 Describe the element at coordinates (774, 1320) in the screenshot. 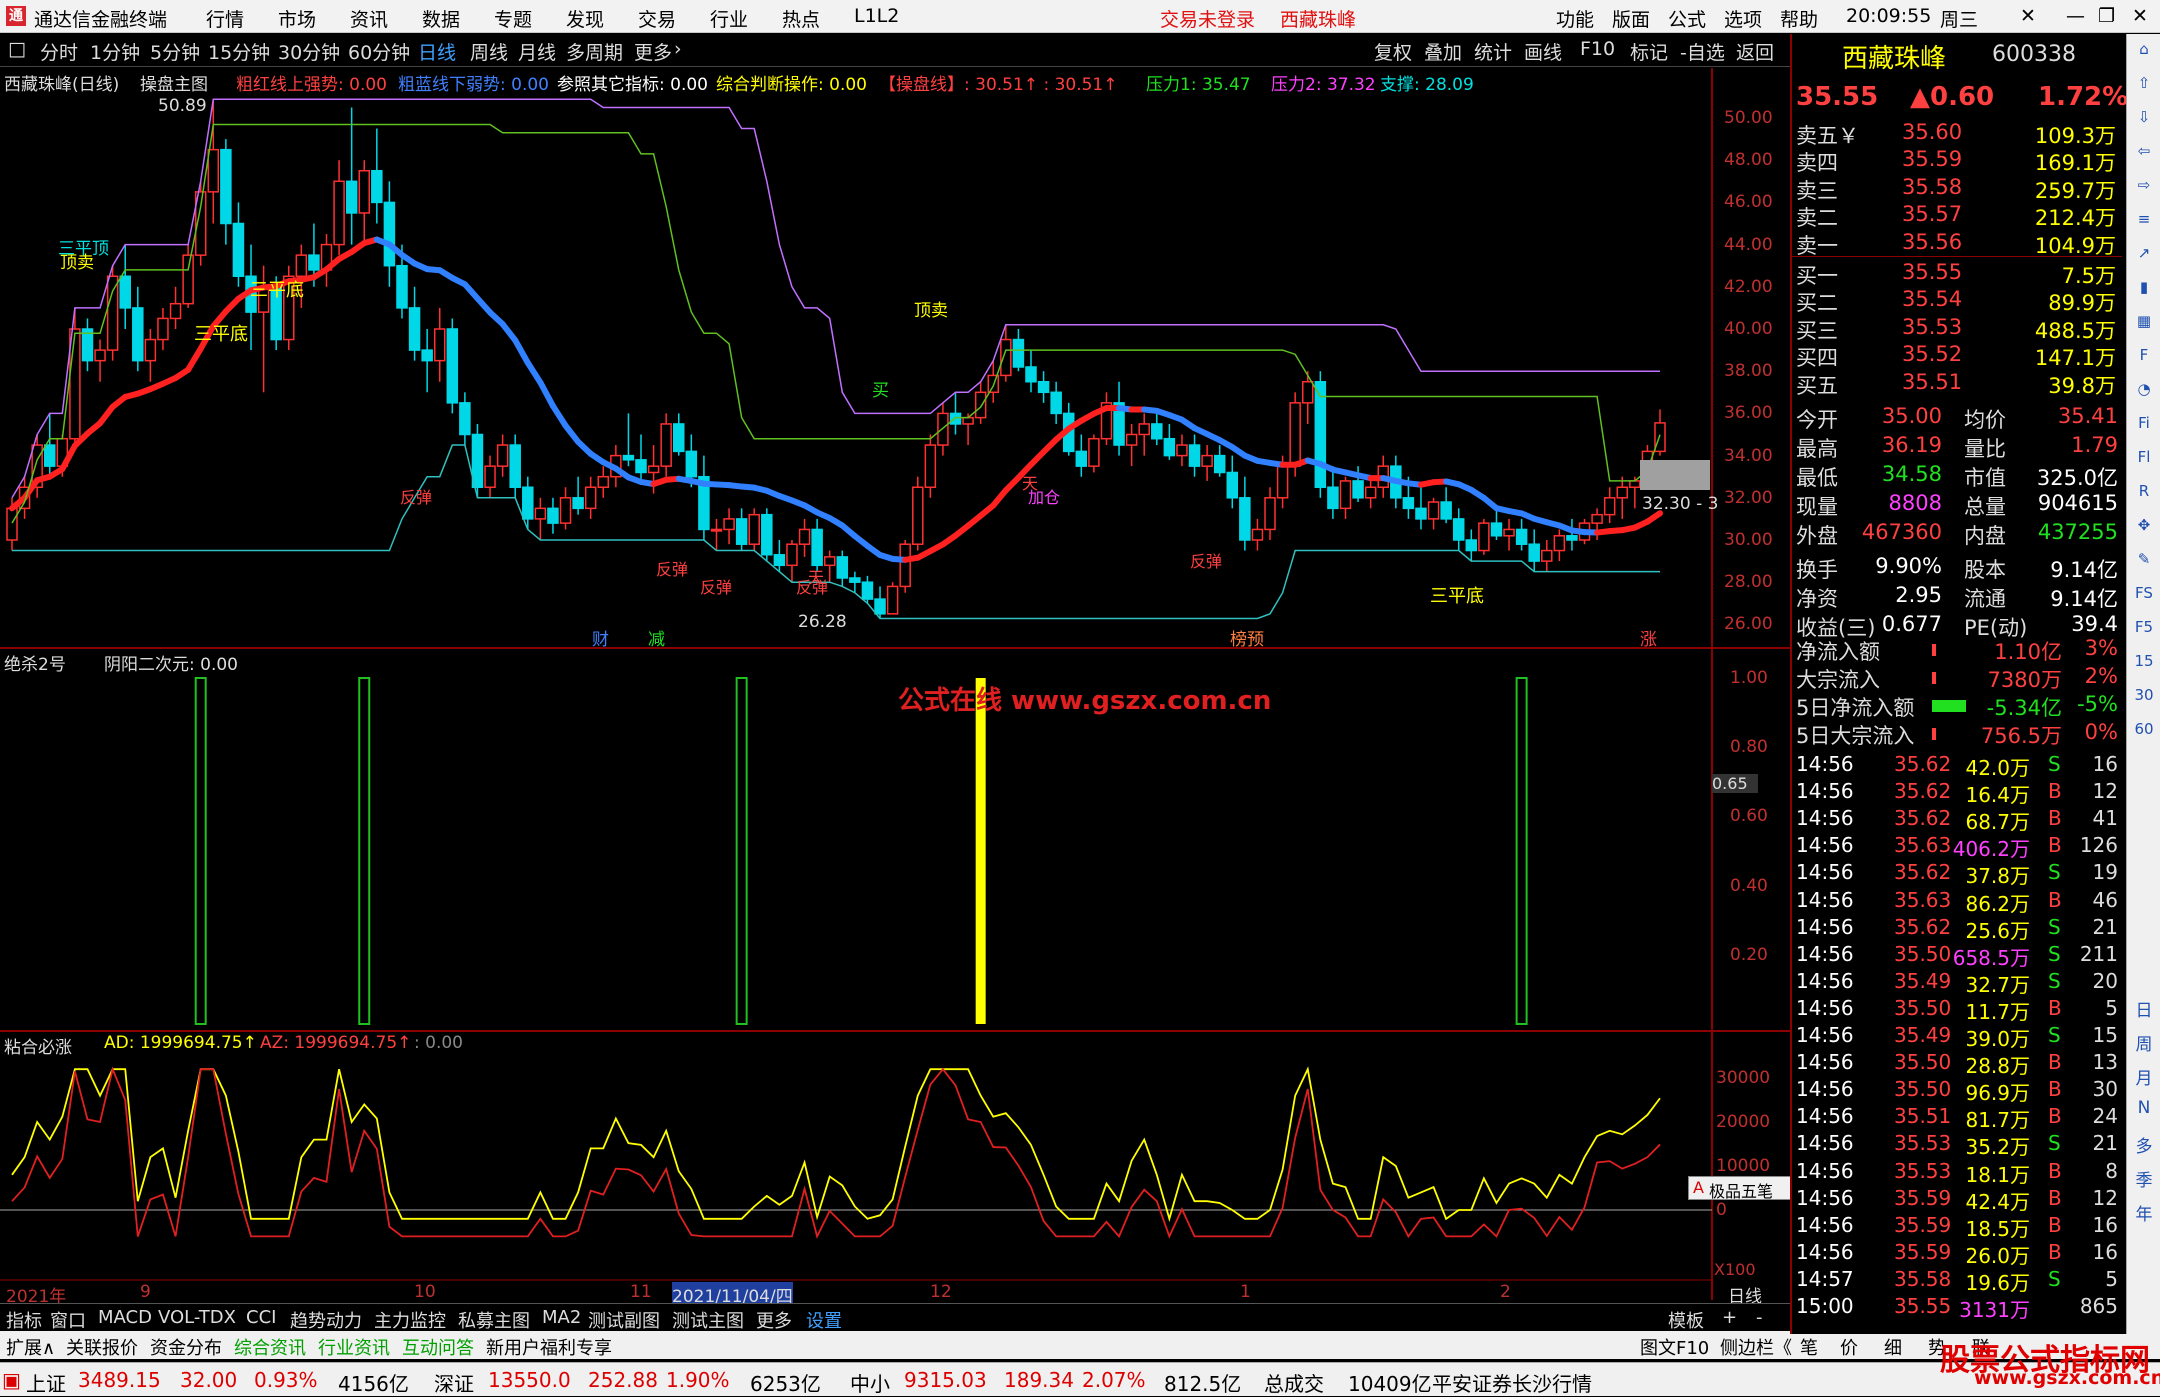

I see `bottom-tab: 更多` at that location.